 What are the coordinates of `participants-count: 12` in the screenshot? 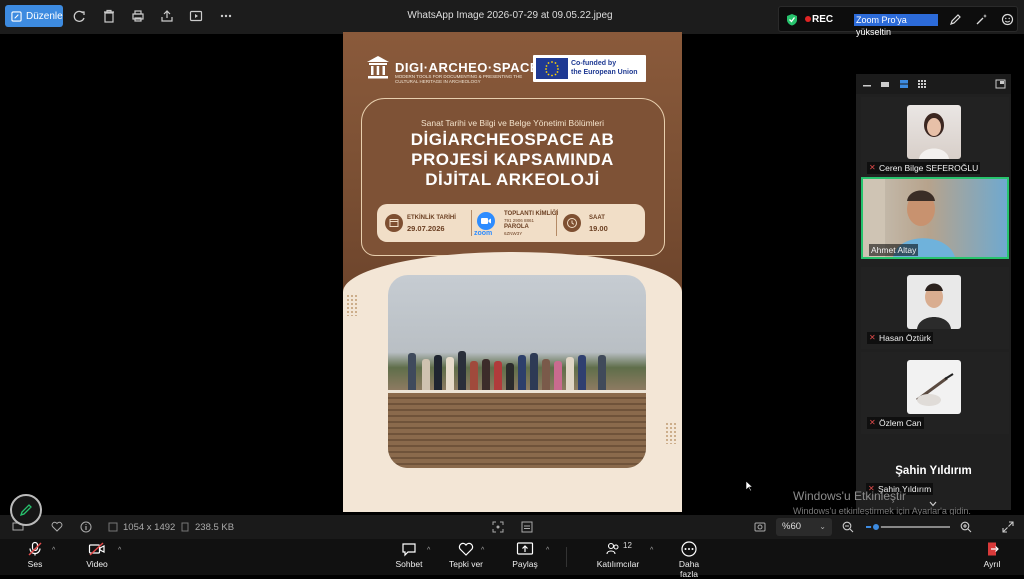 It's located at (627, 545).